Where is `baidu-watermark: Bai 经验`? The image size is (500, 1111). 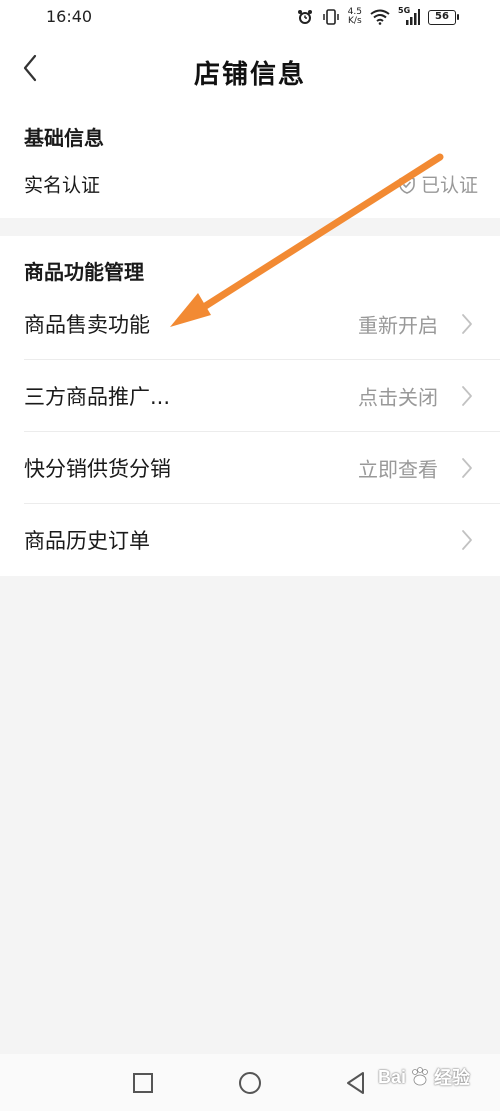
baidu-watermark: Bai 经验 is located at coordinates (424, 1077).